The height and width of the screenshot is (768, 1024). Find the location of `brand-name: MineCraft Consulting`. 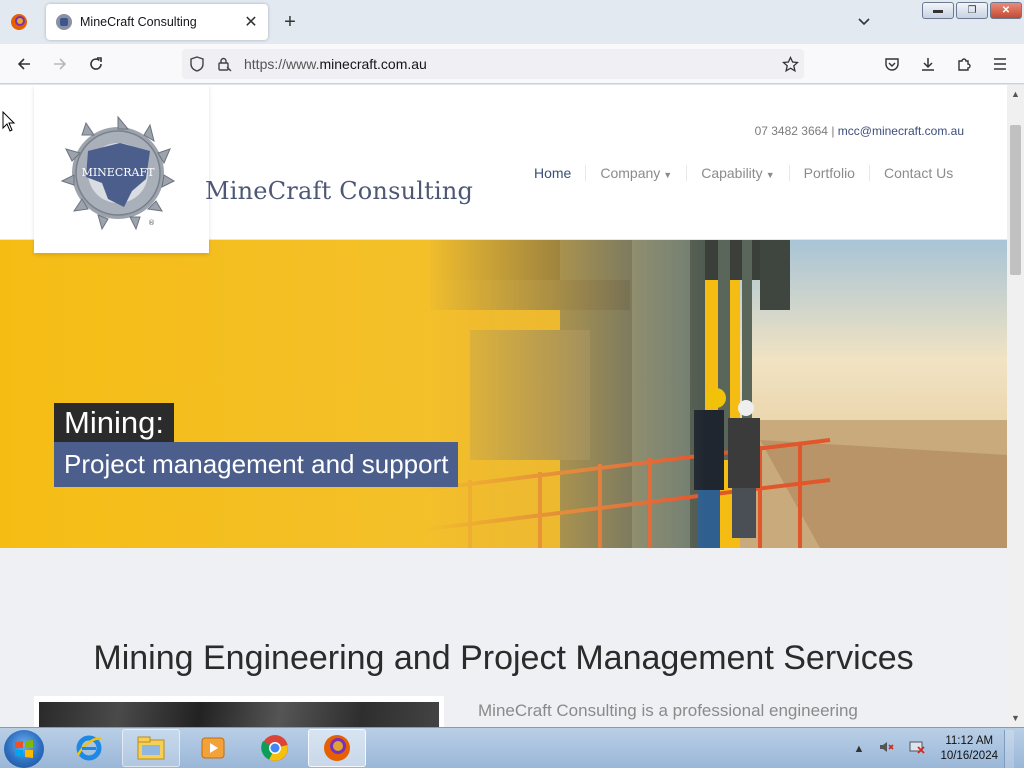

brand-name: MineCraft Consulting is located at coordinates (339, 191).